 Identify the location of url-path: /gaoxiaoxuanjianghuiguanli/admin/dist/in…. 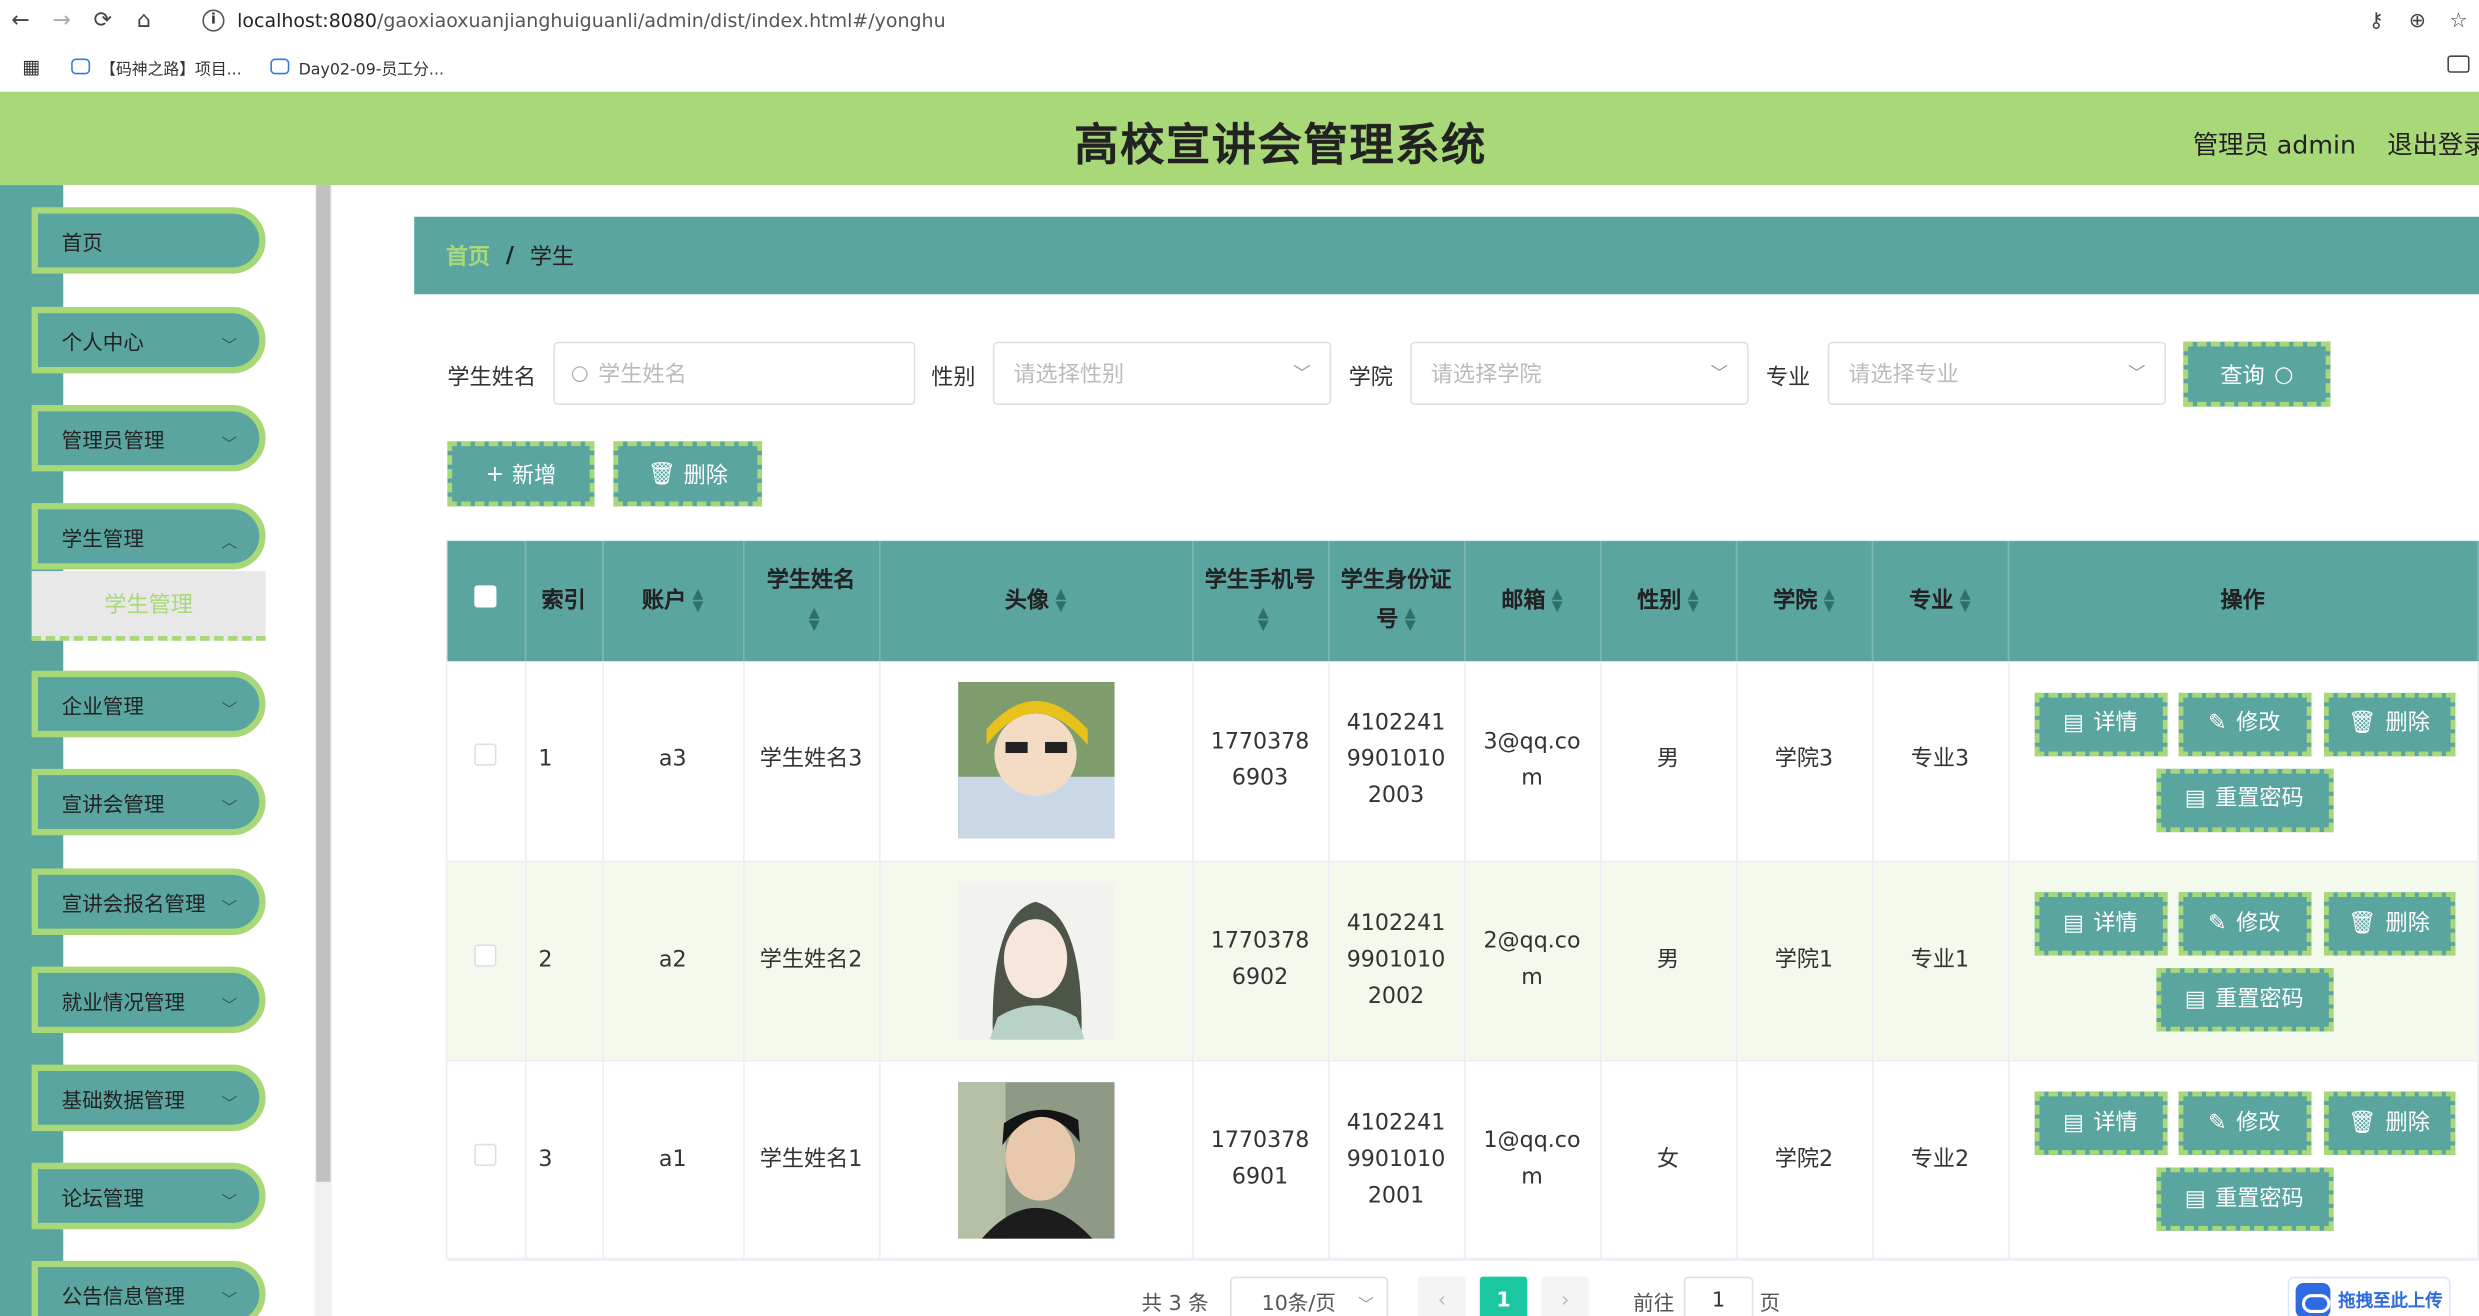
(661, 20).